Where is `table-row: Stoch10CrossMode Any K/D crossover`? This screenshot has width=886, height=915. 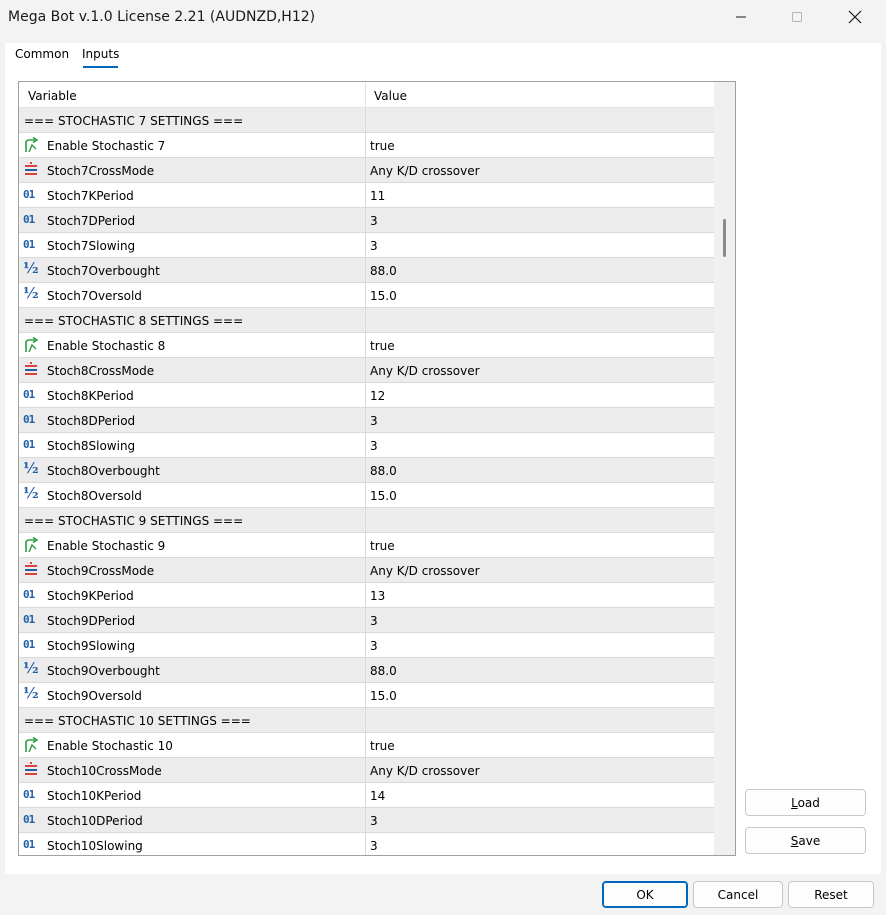 table-row: Stoch10CrossMode Any K/D crossover is located at coordinates (366, 770).